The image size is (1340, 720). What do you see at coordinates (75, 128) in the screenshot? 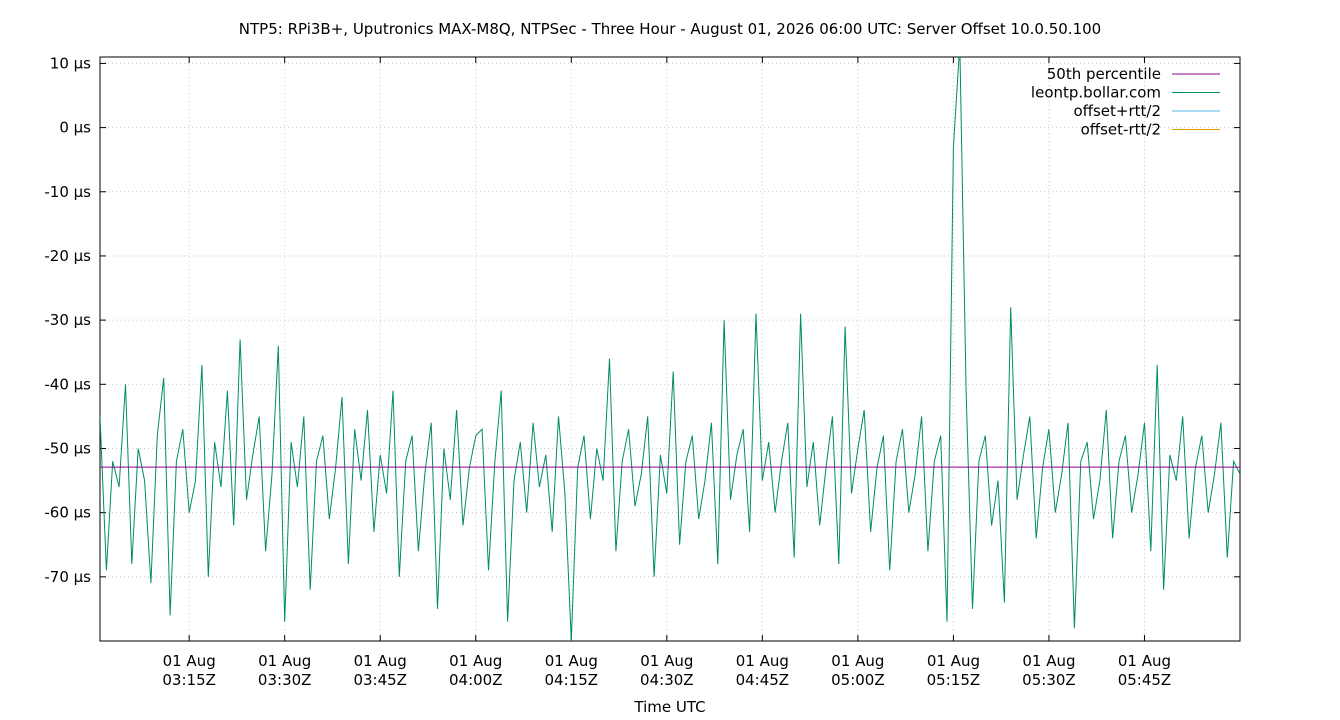
I see `y-tick-label: 0 µs` at bounding box center [75, 128].